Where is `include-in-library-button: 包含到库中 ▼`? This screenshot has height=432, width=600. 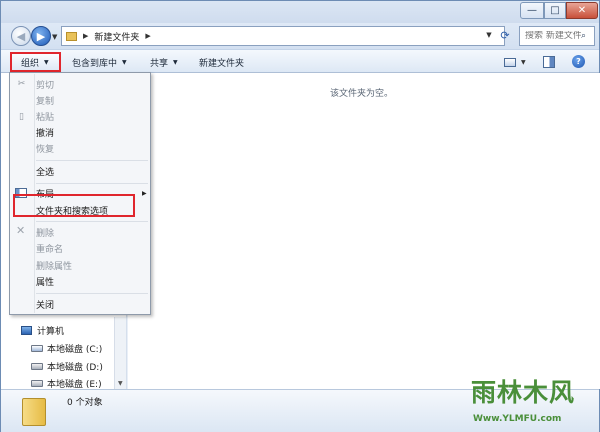
include-in-library-button: 包含到库中 ▼ is located at coordinates (99, 62).